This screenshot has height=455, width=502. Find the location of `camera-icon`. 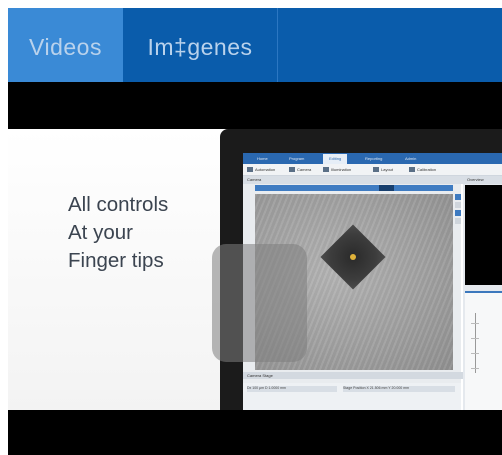

camera-icon is located at coordinates (292, 169).